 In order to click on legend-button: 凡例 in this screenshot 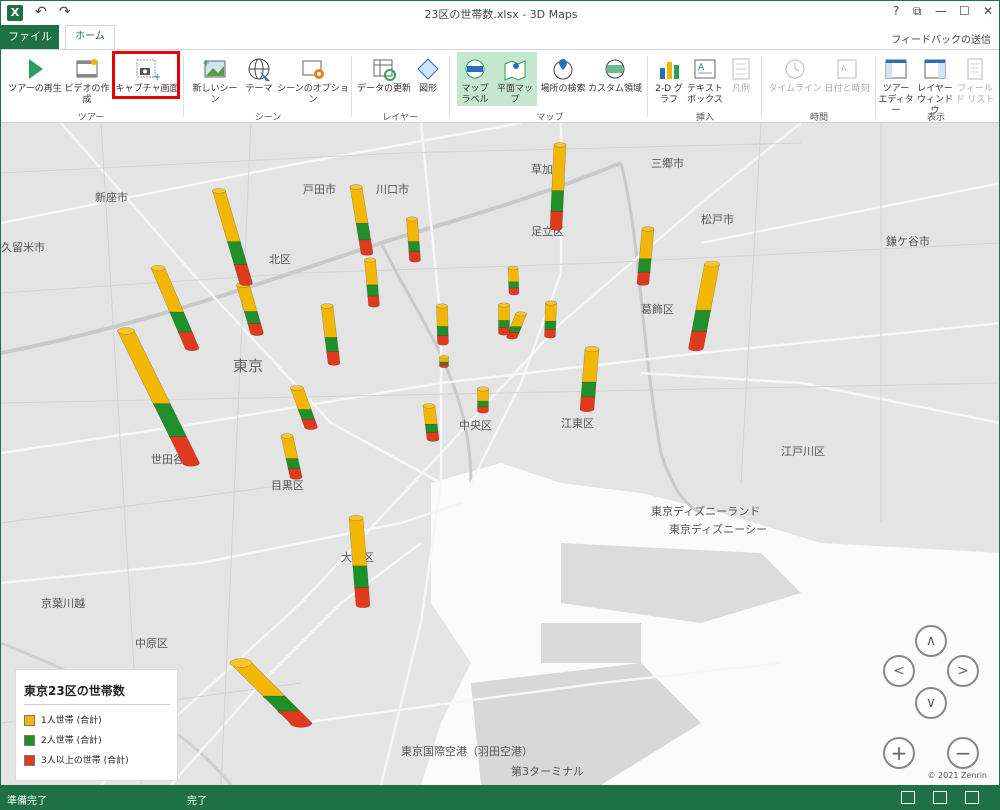, I will do `click(741, 79)`.